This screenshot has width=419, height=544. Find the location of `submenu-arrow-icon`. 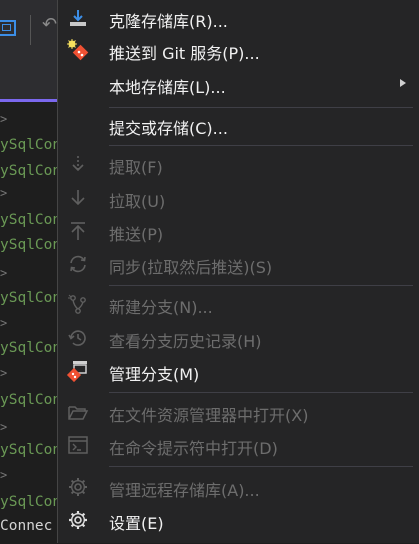

submenu-arrow-icon is located at coordinates (403, 83).